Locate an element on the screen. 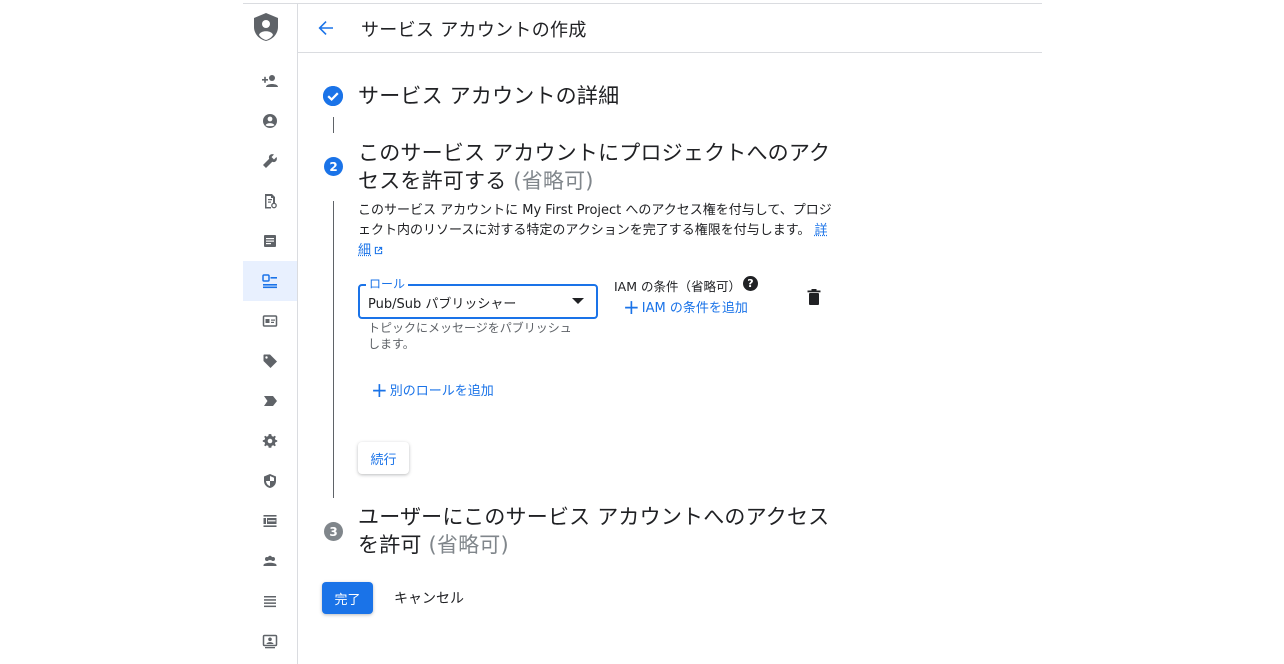  cancel-button: キャンセル is located at coordinates (429, 598).